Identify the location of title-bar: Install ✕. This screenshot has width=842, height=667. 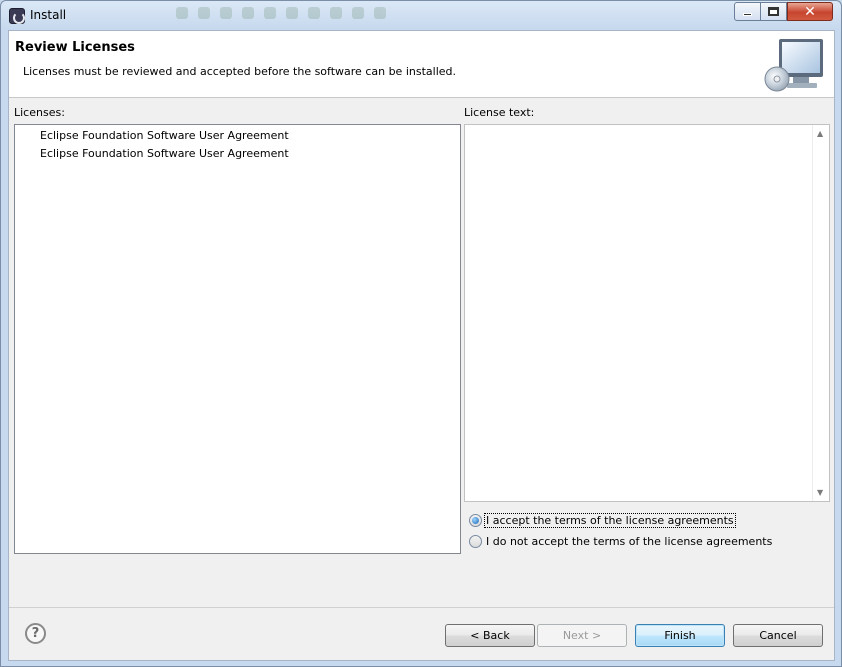
(421, 15).